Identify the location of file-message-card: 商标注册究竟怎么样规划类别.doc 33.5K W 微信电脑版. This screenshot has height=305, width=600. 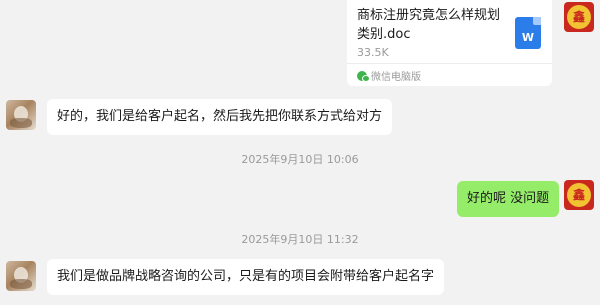
(449, 43).